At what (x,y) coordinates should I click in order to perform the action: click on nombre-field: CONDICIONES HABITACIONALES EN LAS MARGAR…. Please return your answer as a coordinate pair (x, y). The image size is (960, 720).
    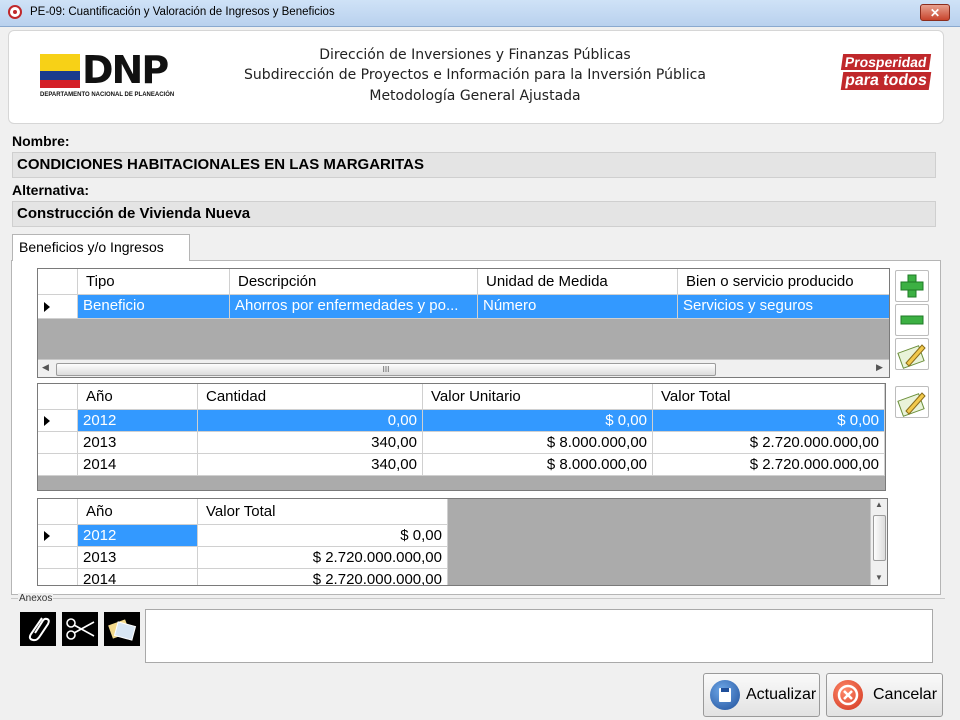
    Looking at the image, I should click on (474, 165).